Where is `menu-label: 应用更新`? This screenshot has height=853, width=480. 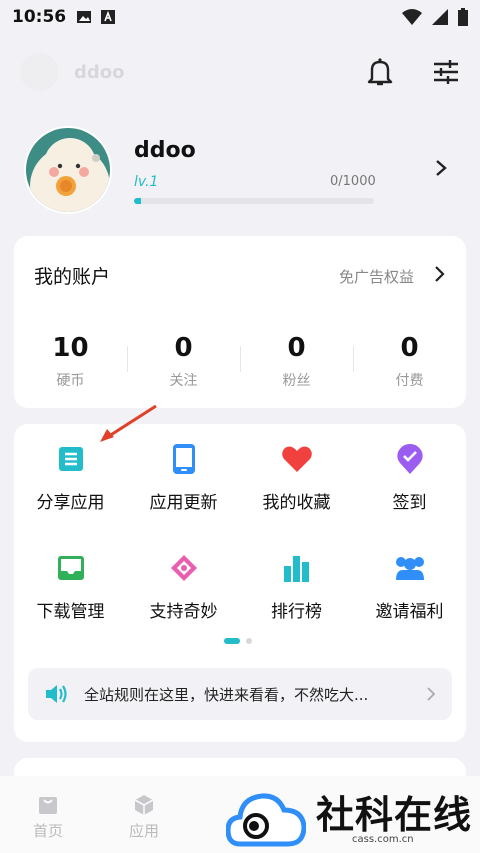
menu-label: 应用更新 is located at coordinates (183, 503).